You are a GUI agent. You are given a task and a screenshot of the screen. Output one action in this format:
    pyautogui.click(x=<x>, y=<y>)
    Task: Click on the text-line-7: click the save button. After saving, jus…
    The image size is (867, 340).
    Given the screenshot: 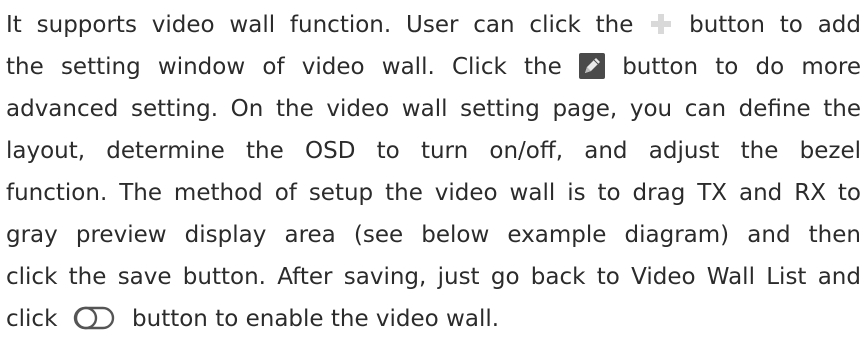 What is the action you would take?
    pyautogui.click(x=433, y=277)
    